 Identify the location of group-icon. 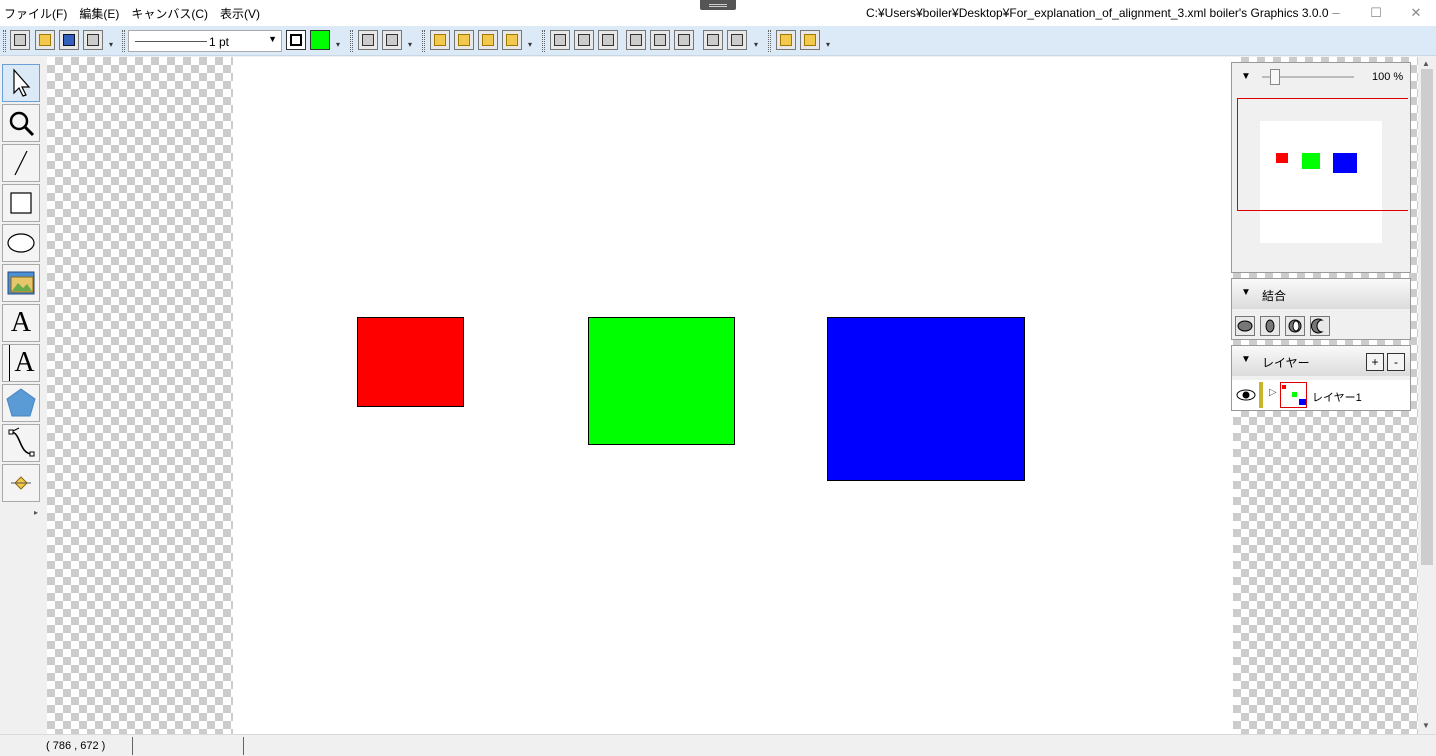
(368, 40).